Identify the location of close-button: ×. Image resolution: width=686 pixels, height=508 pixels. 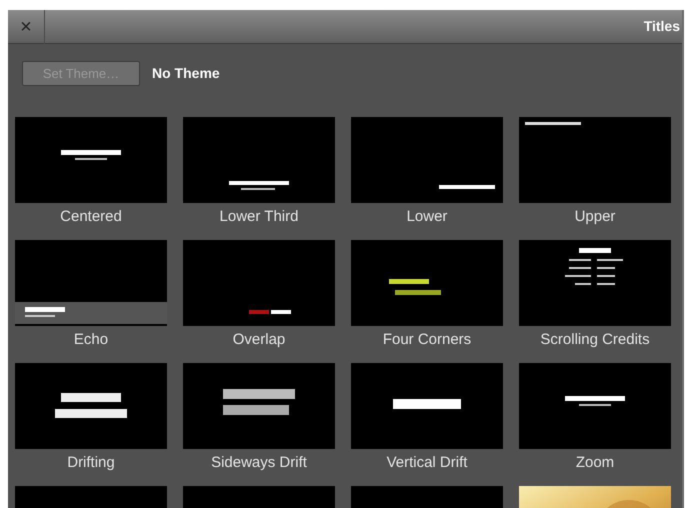
(26, 27).